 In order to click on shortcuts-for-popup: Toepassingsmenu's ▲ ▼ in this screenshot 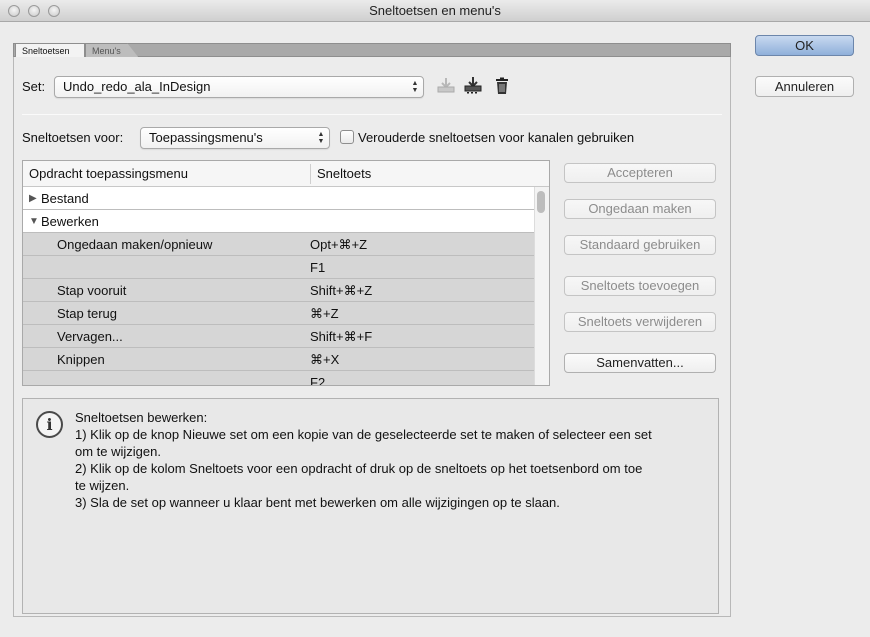, I will do `click(235, 138)`.